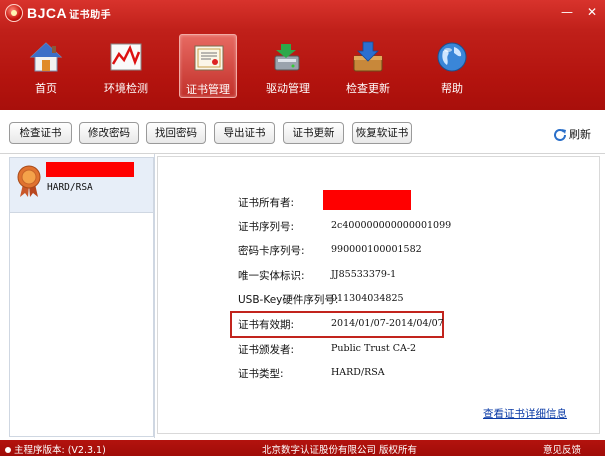 The image size is (605, 456). What do you see at coordinates (40, 133) in the screenshot?
I see `check-certificate-button: 检查证书` at bounding box center [40, 133].